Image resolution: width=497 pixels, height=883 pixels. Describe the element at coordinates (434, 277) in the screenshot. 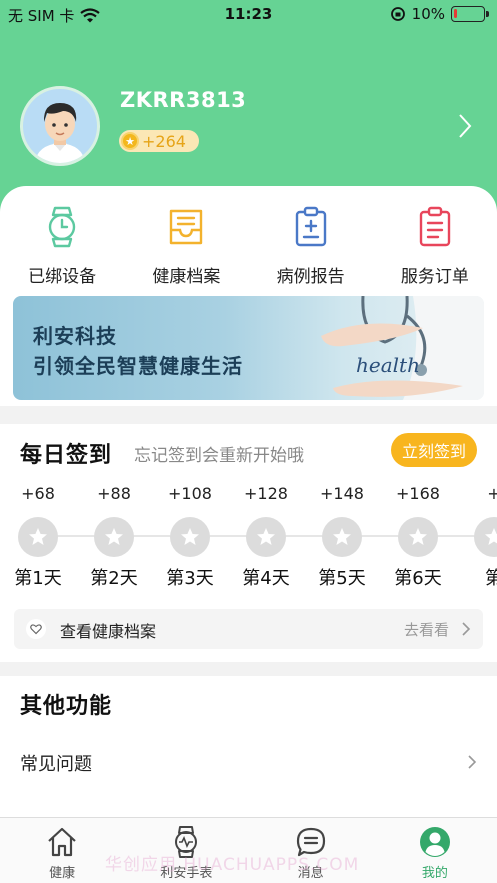

I see `quick-item-label: 服务订单` at that location.